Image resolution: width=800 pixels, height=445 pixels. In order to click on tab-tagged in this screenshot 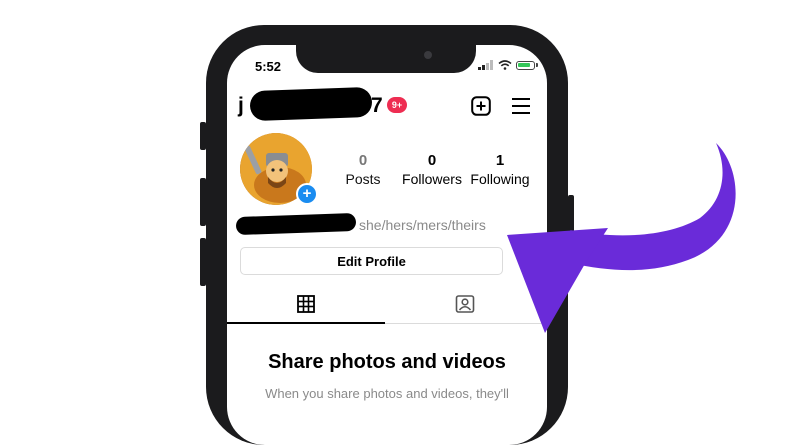, I will do `click(465, 304)`.